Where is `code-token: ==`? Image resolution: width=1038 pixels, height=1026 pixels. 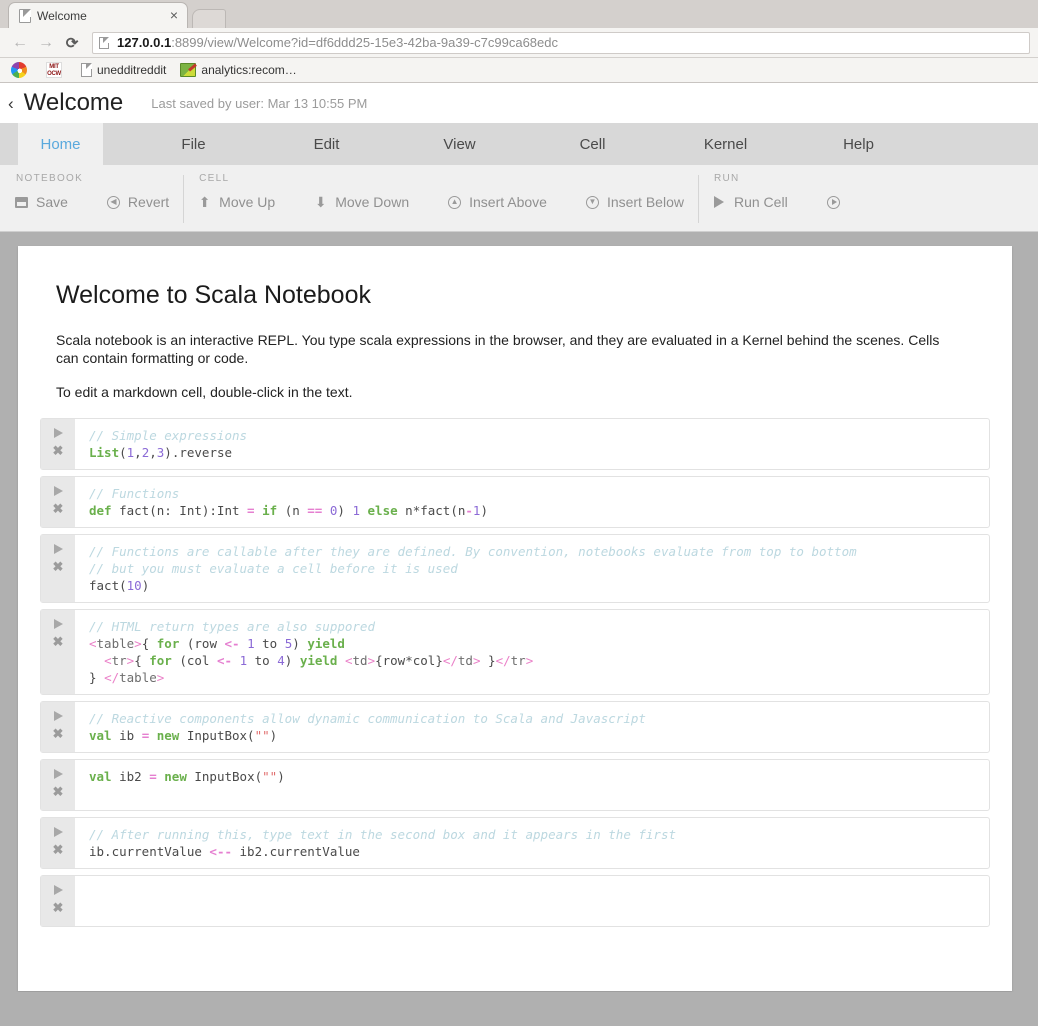
code-token: == is located at coordinates (315, 510).